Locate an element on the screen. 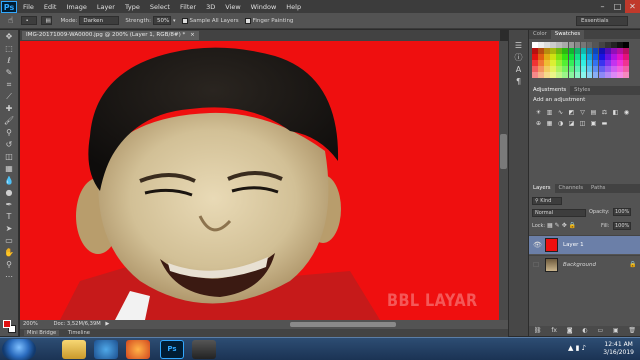  eye-icon: 👁 is located at coordinates (537, 245).